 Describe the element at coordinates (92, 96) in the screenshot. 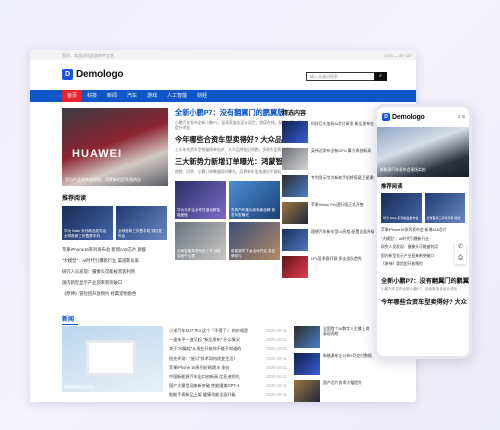

I see `nav-item-tech: 科技` at that location.